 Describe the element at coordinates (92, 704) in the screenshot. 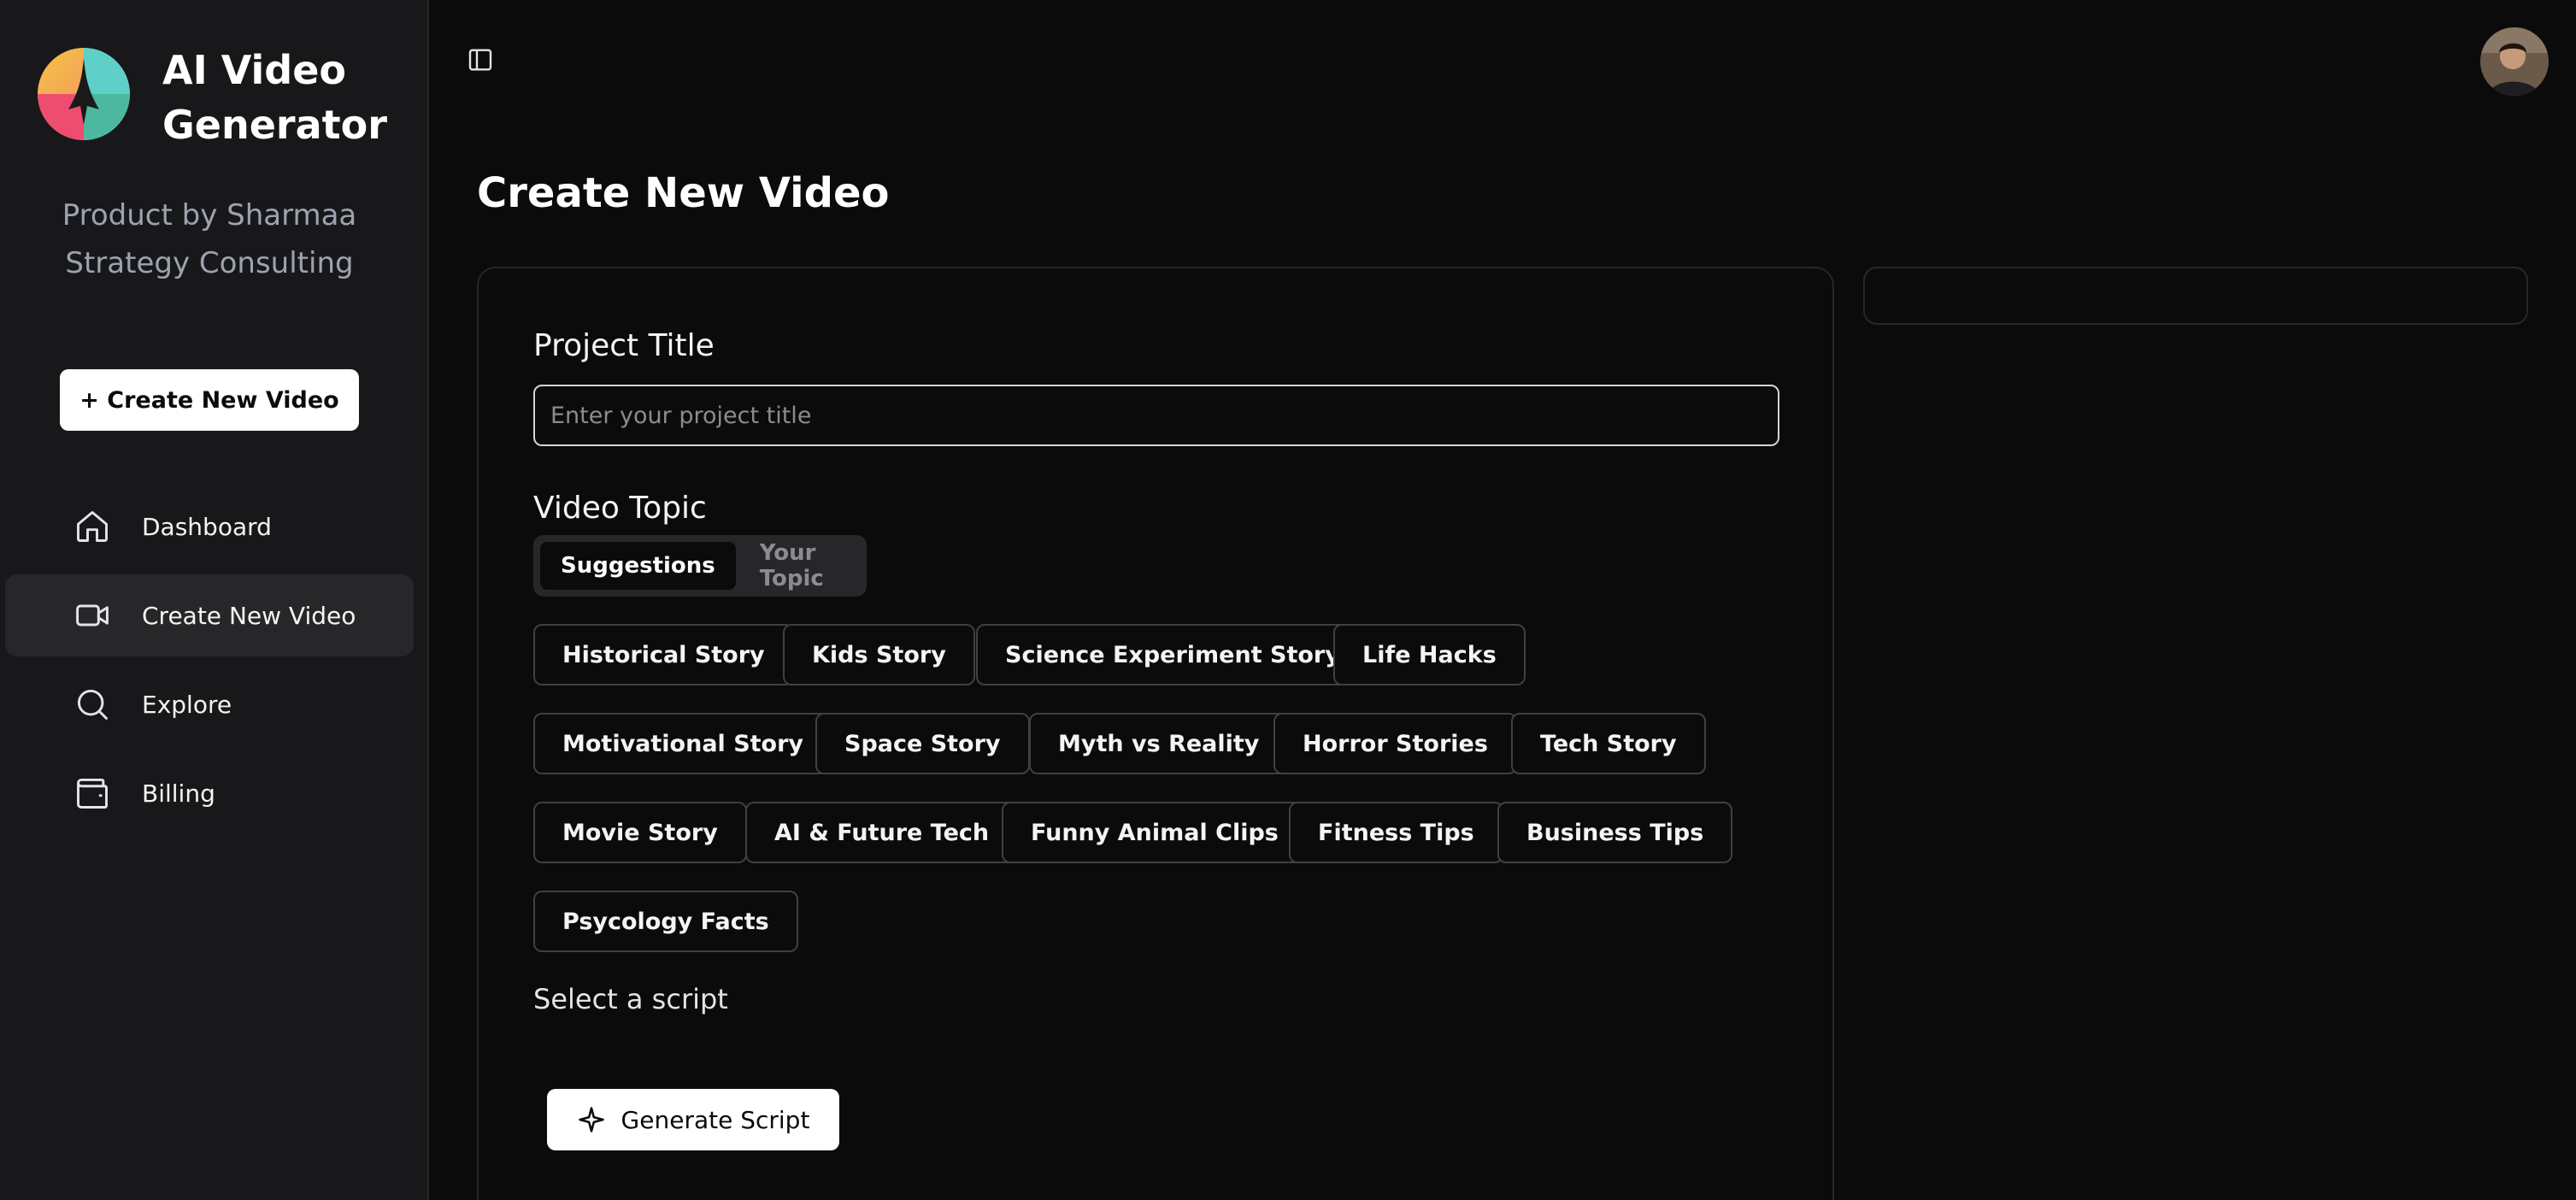

I see `search-icon` at that location.